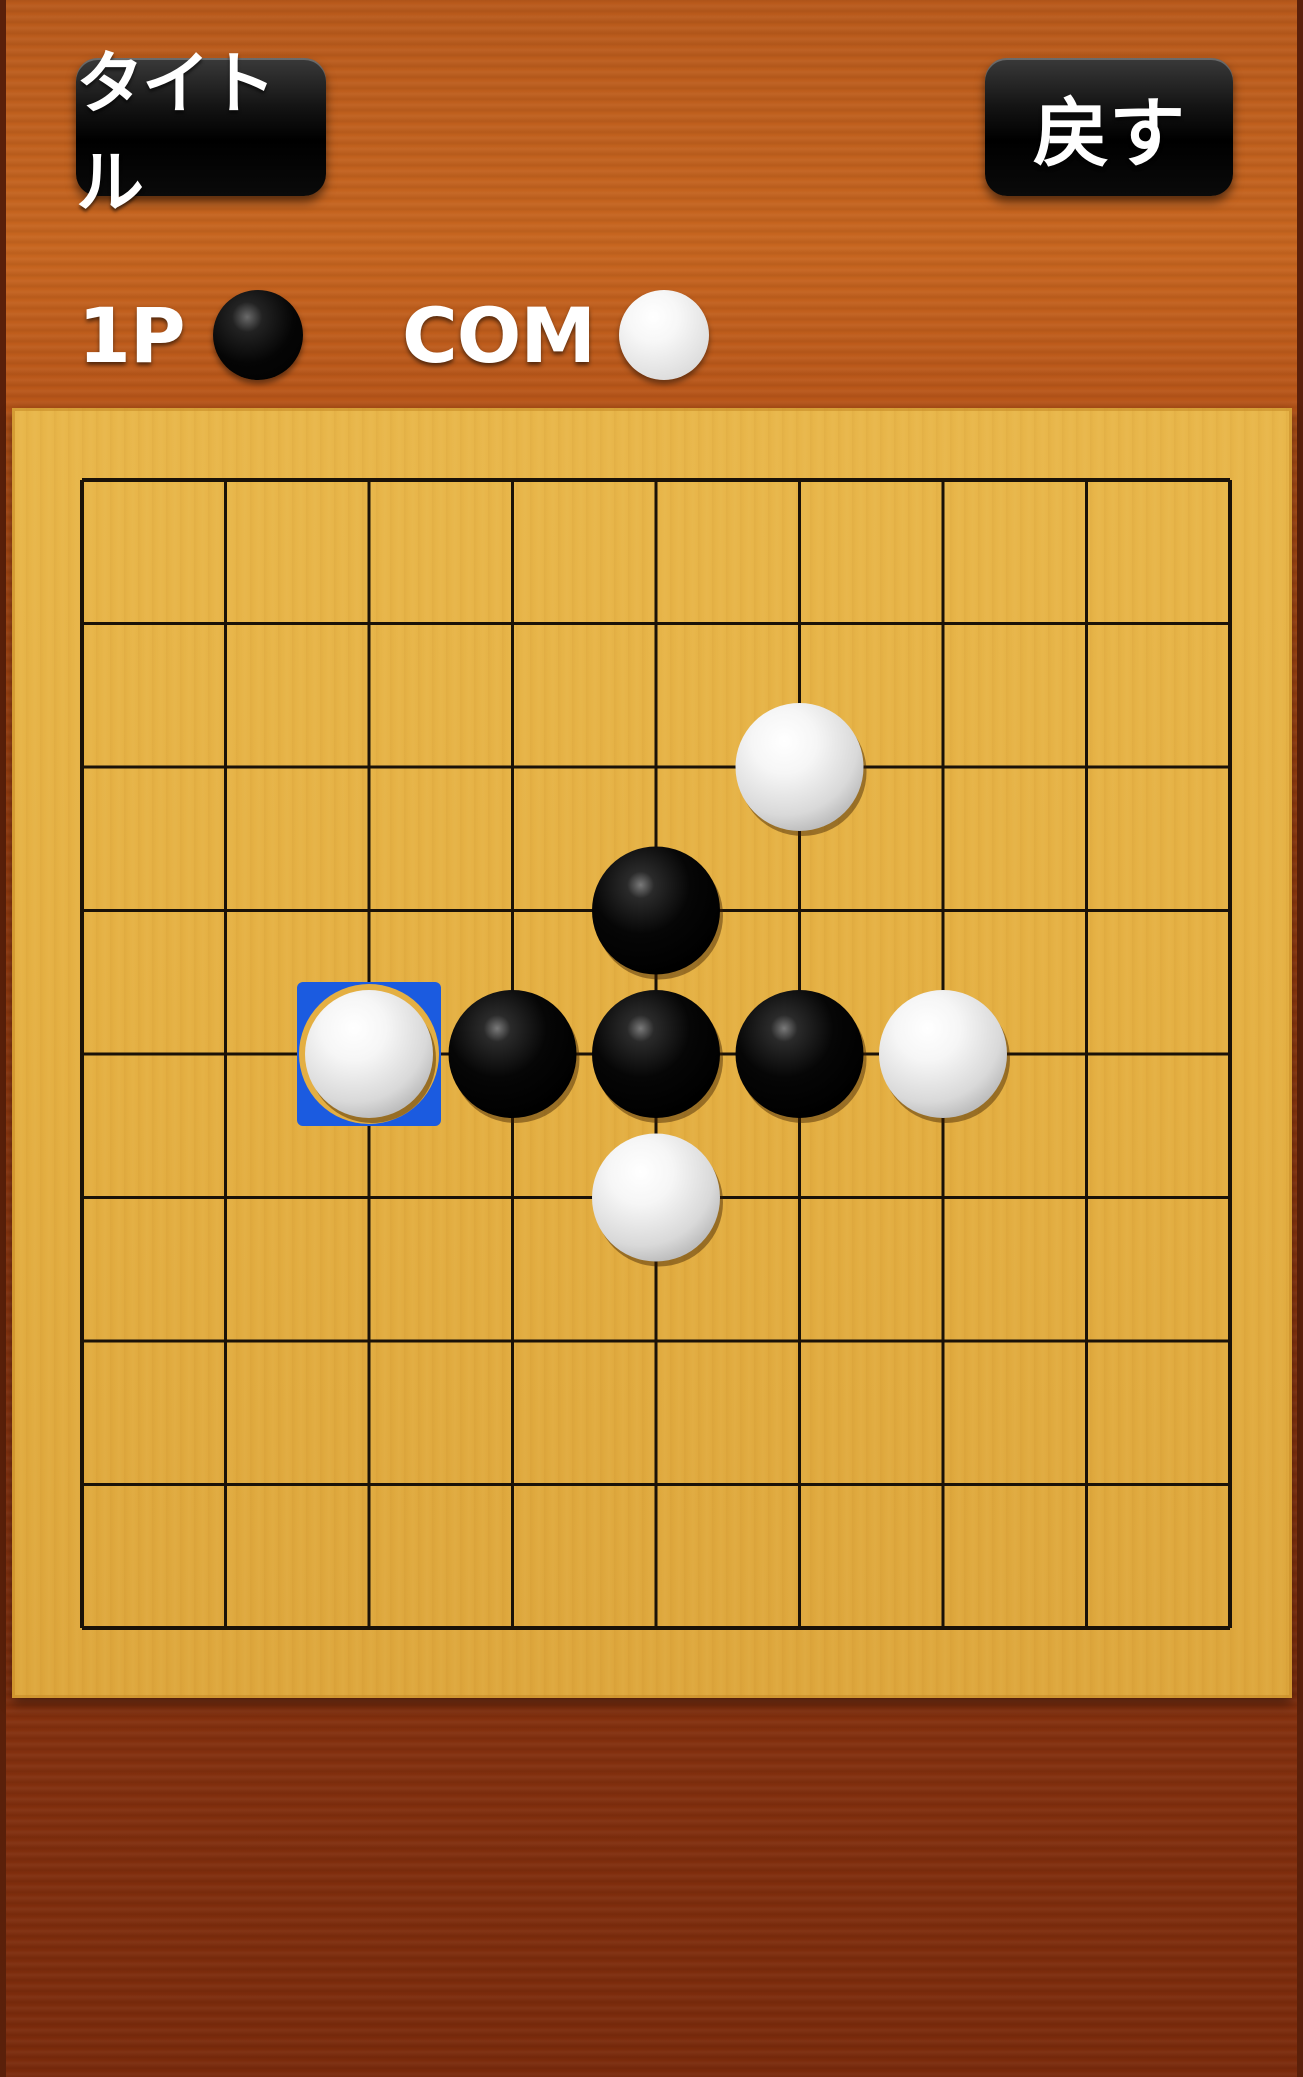  I want to click on undo-button: 戻す, so click(1109, 127).